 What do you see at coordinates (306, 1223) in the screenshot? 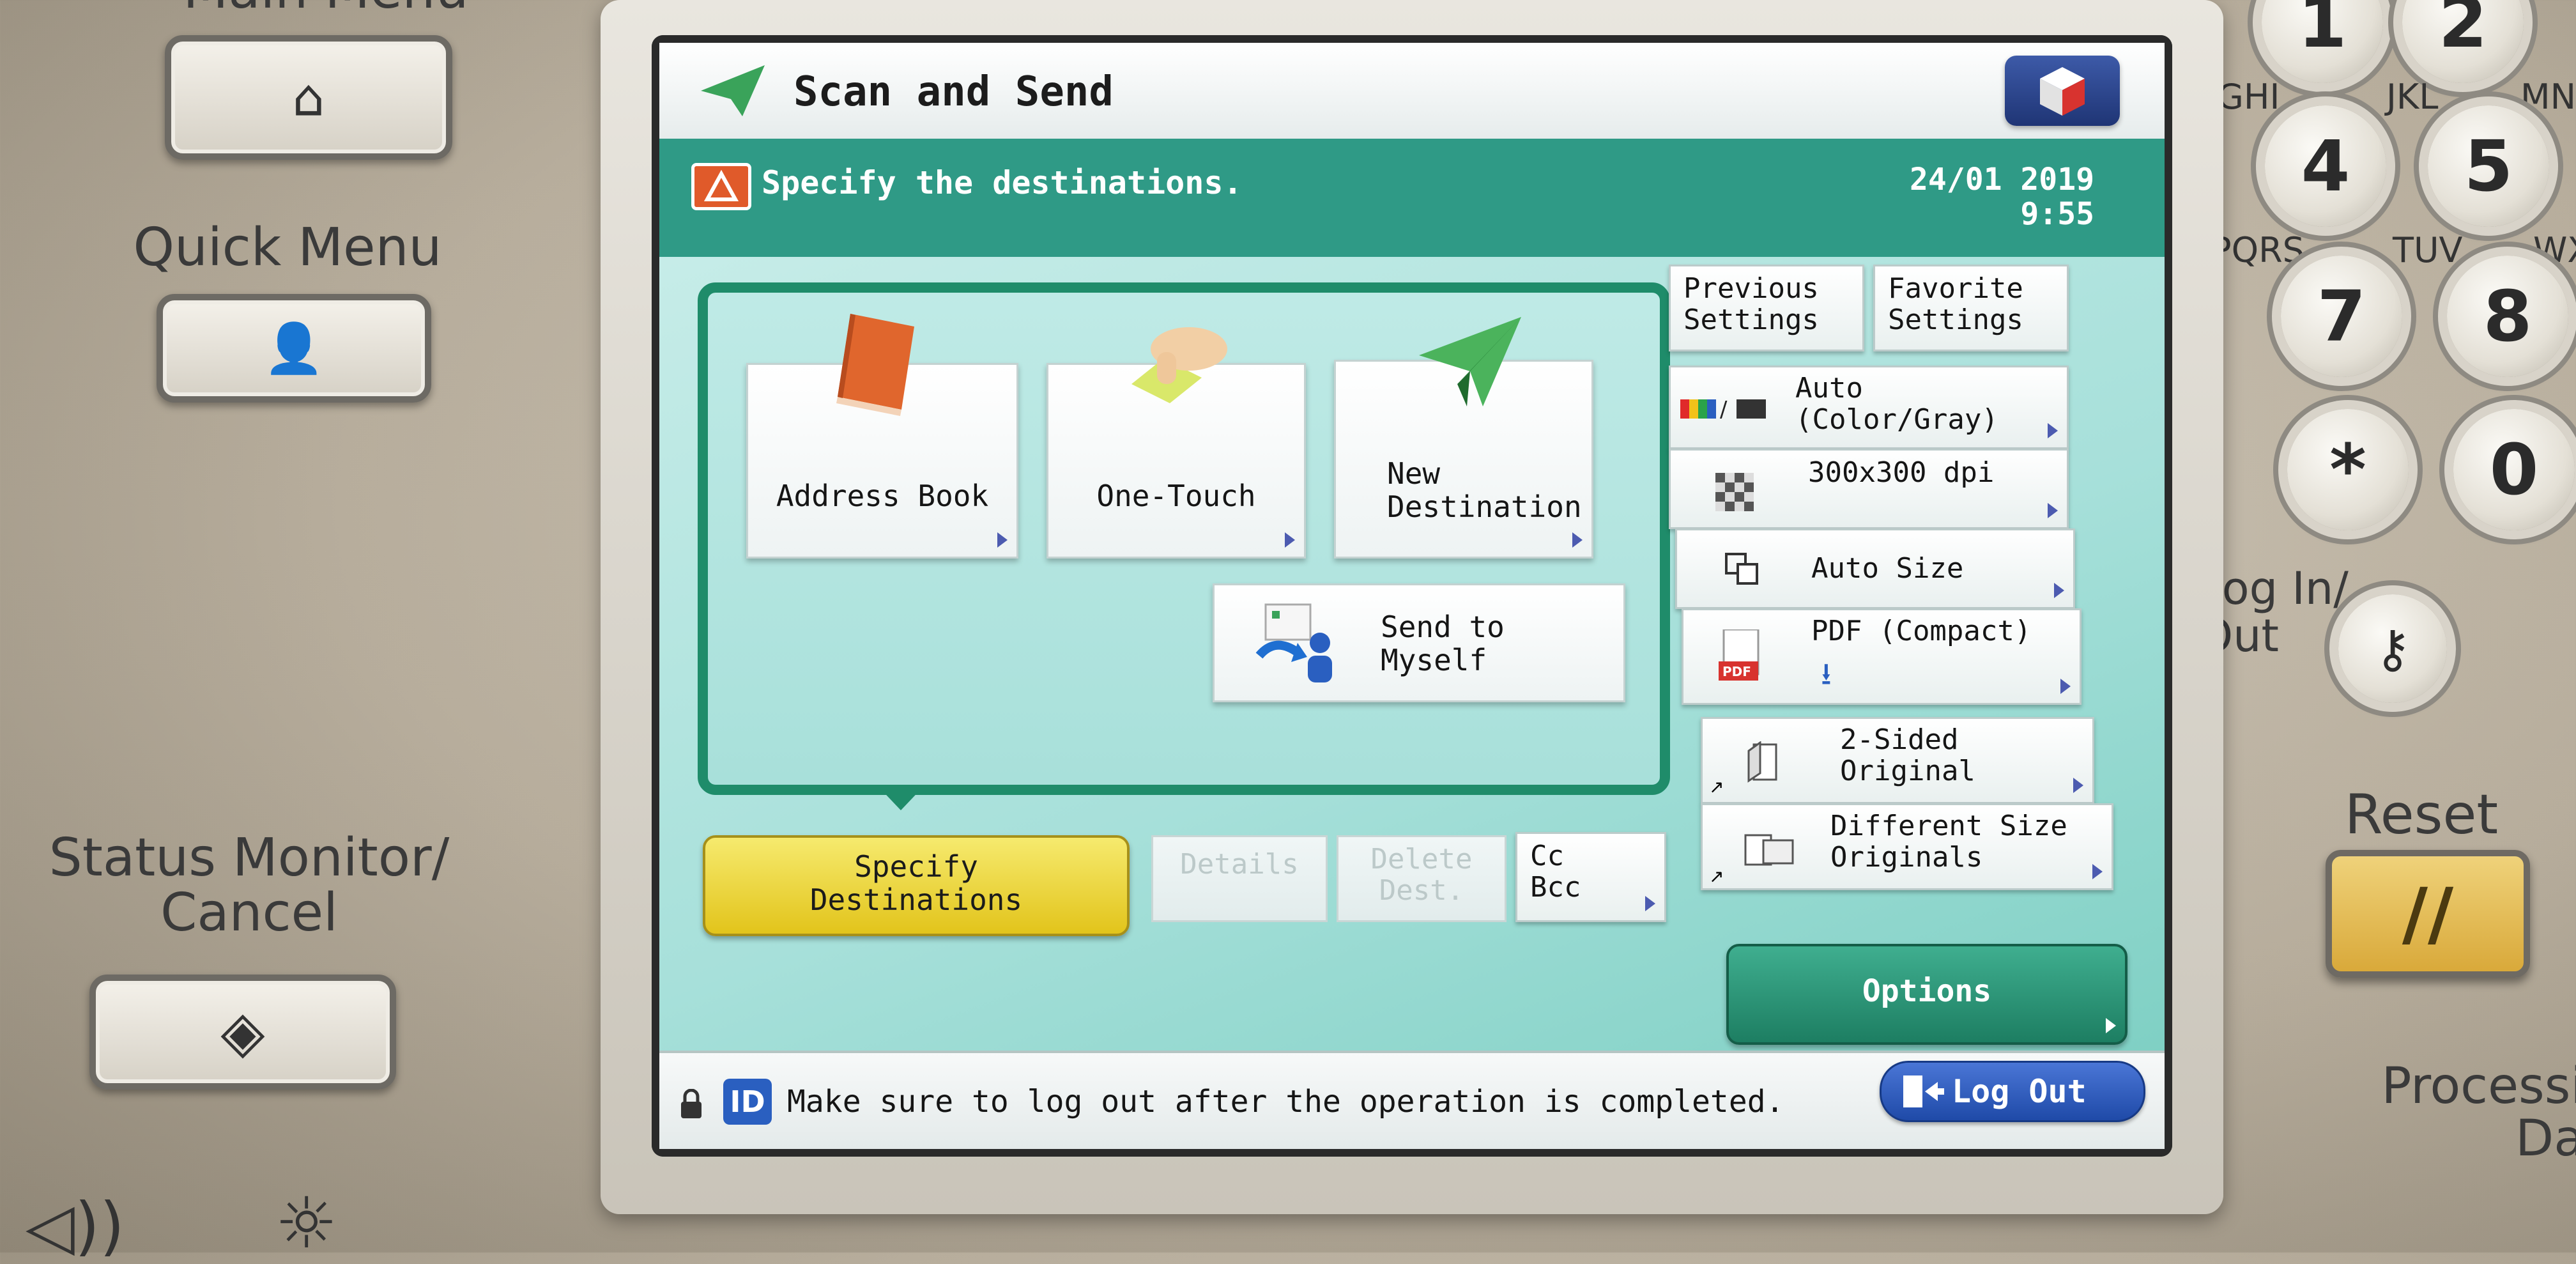
I see `brightness-icon: ☼` at bounding box center [306, 1223].